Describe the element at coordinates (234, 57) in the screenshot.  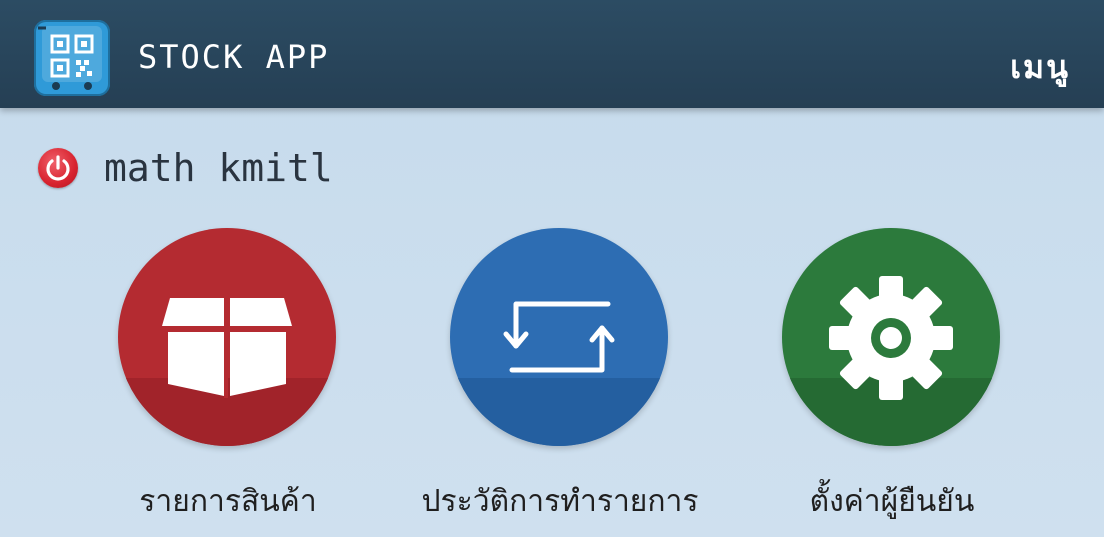
I see `app-title: STOCK APP` at that location.